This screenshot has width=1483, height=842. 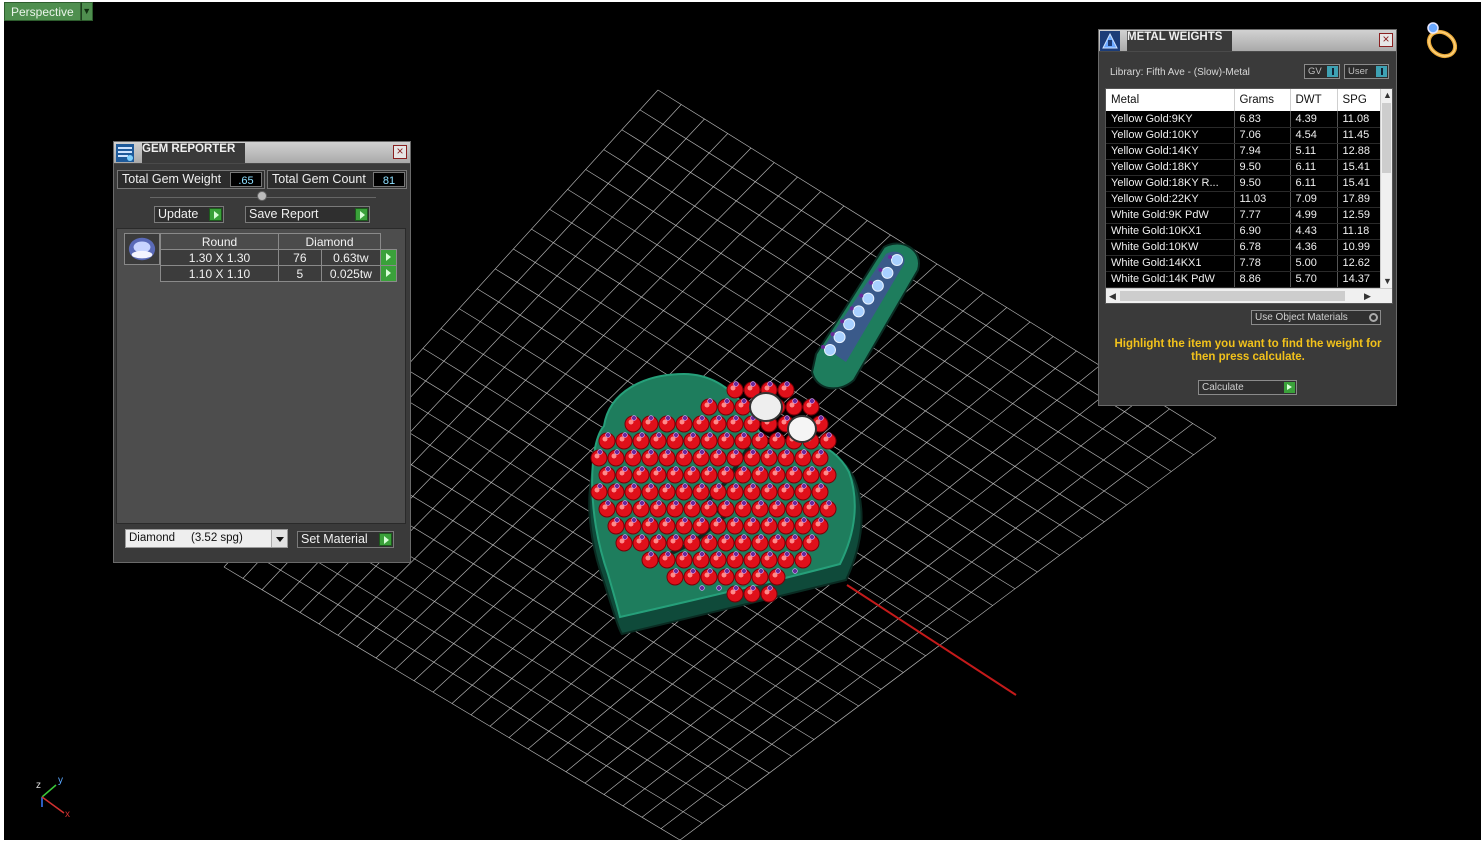 I want to click on material-header: Diamond, so click(x=329, y=241).